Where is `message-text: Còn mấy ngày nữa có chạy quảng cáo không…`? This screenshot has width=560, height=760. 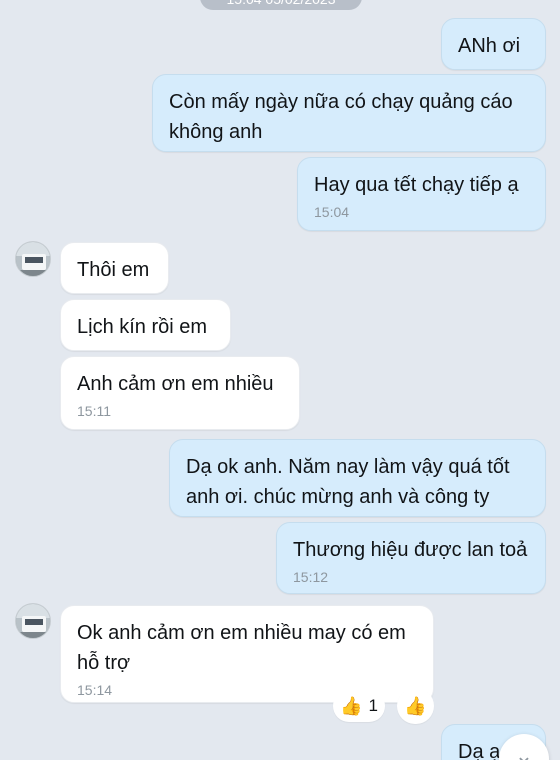
message-text: Còn mấy ngày nữa có chạy quảng cáo không… is located at coordinates (341, 117).